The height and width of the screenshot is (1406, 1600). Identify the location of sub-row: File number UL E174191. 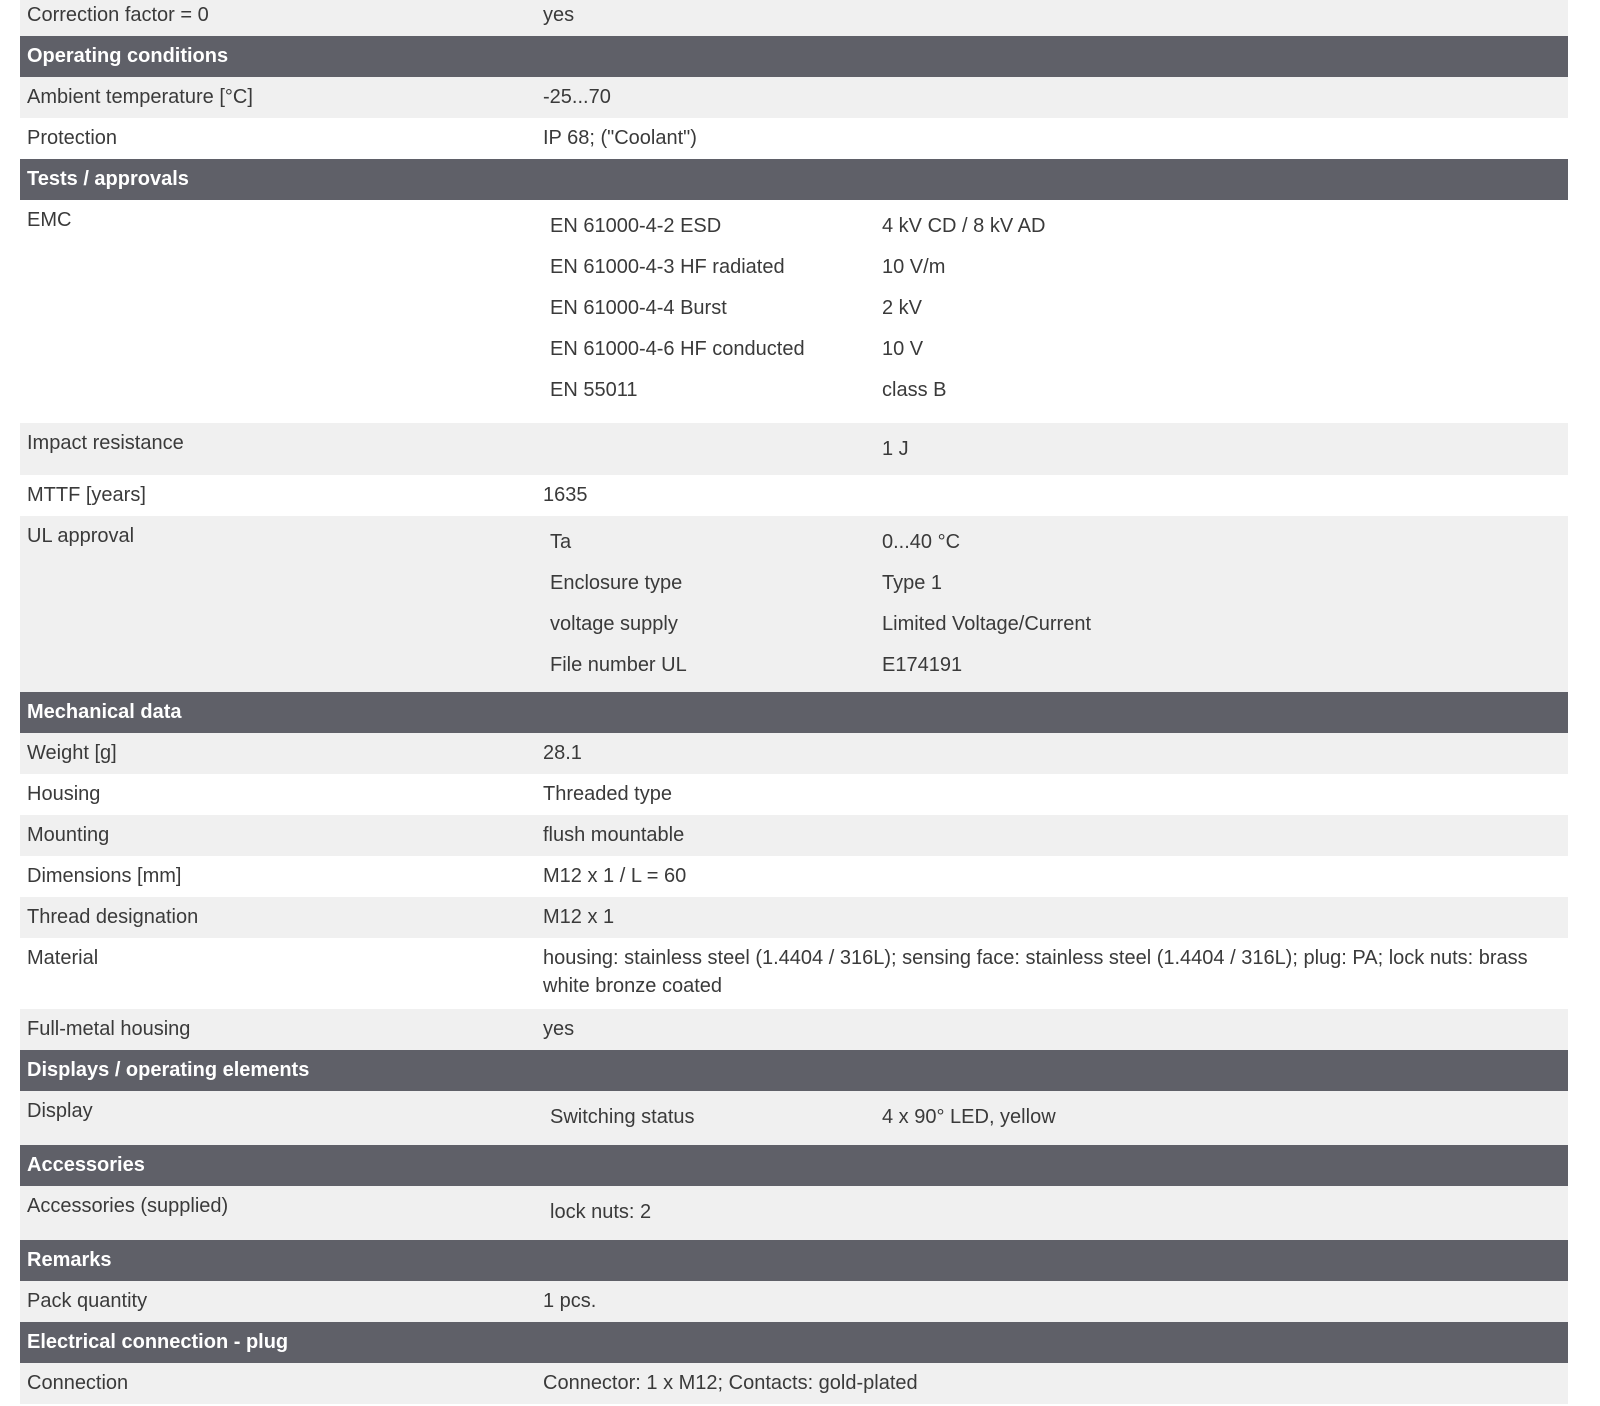
(1055, 665).